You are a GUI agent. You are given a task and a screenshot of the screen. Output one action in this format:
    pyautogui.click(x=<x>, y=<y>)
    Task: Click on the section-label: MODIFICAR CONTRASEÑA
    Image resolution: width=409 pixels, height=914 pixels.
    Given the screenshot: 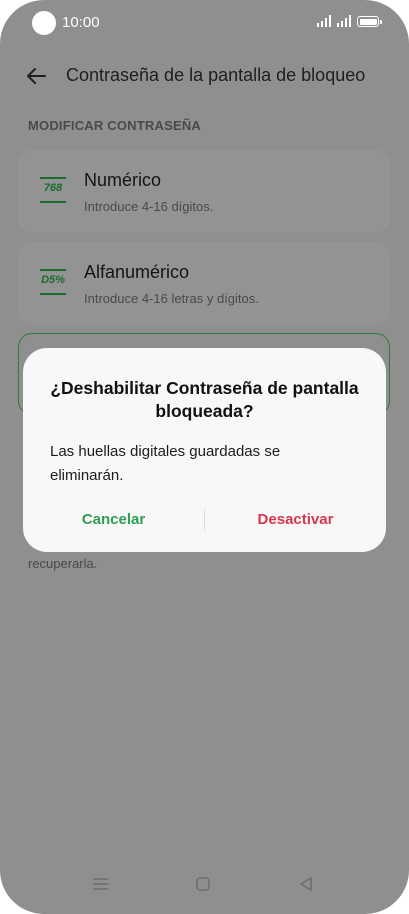 What is the action you would take?
    pyautogui.click(x=114, y=125)
    